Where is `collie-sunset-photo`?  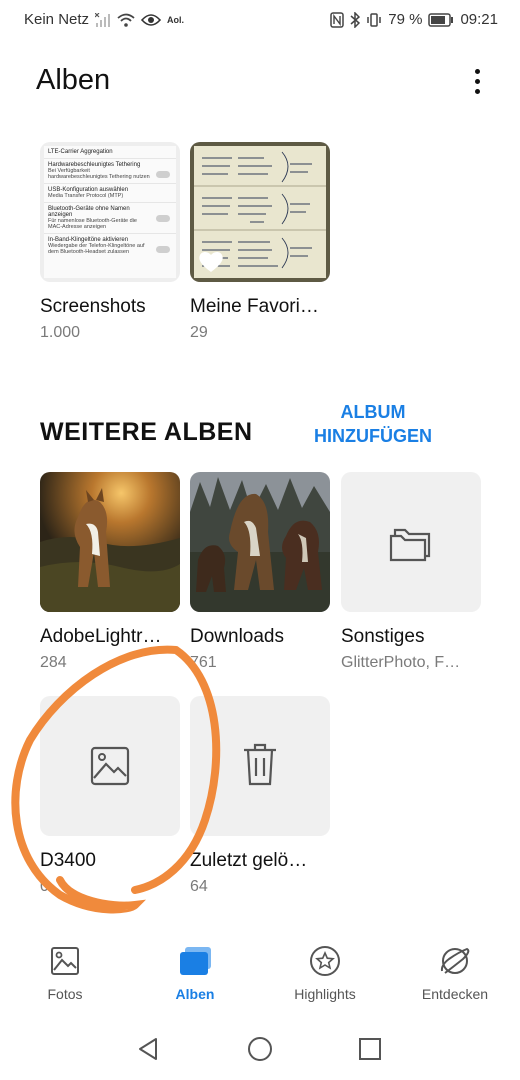 collie-sunset-photo is located at coordinates (110, 542).